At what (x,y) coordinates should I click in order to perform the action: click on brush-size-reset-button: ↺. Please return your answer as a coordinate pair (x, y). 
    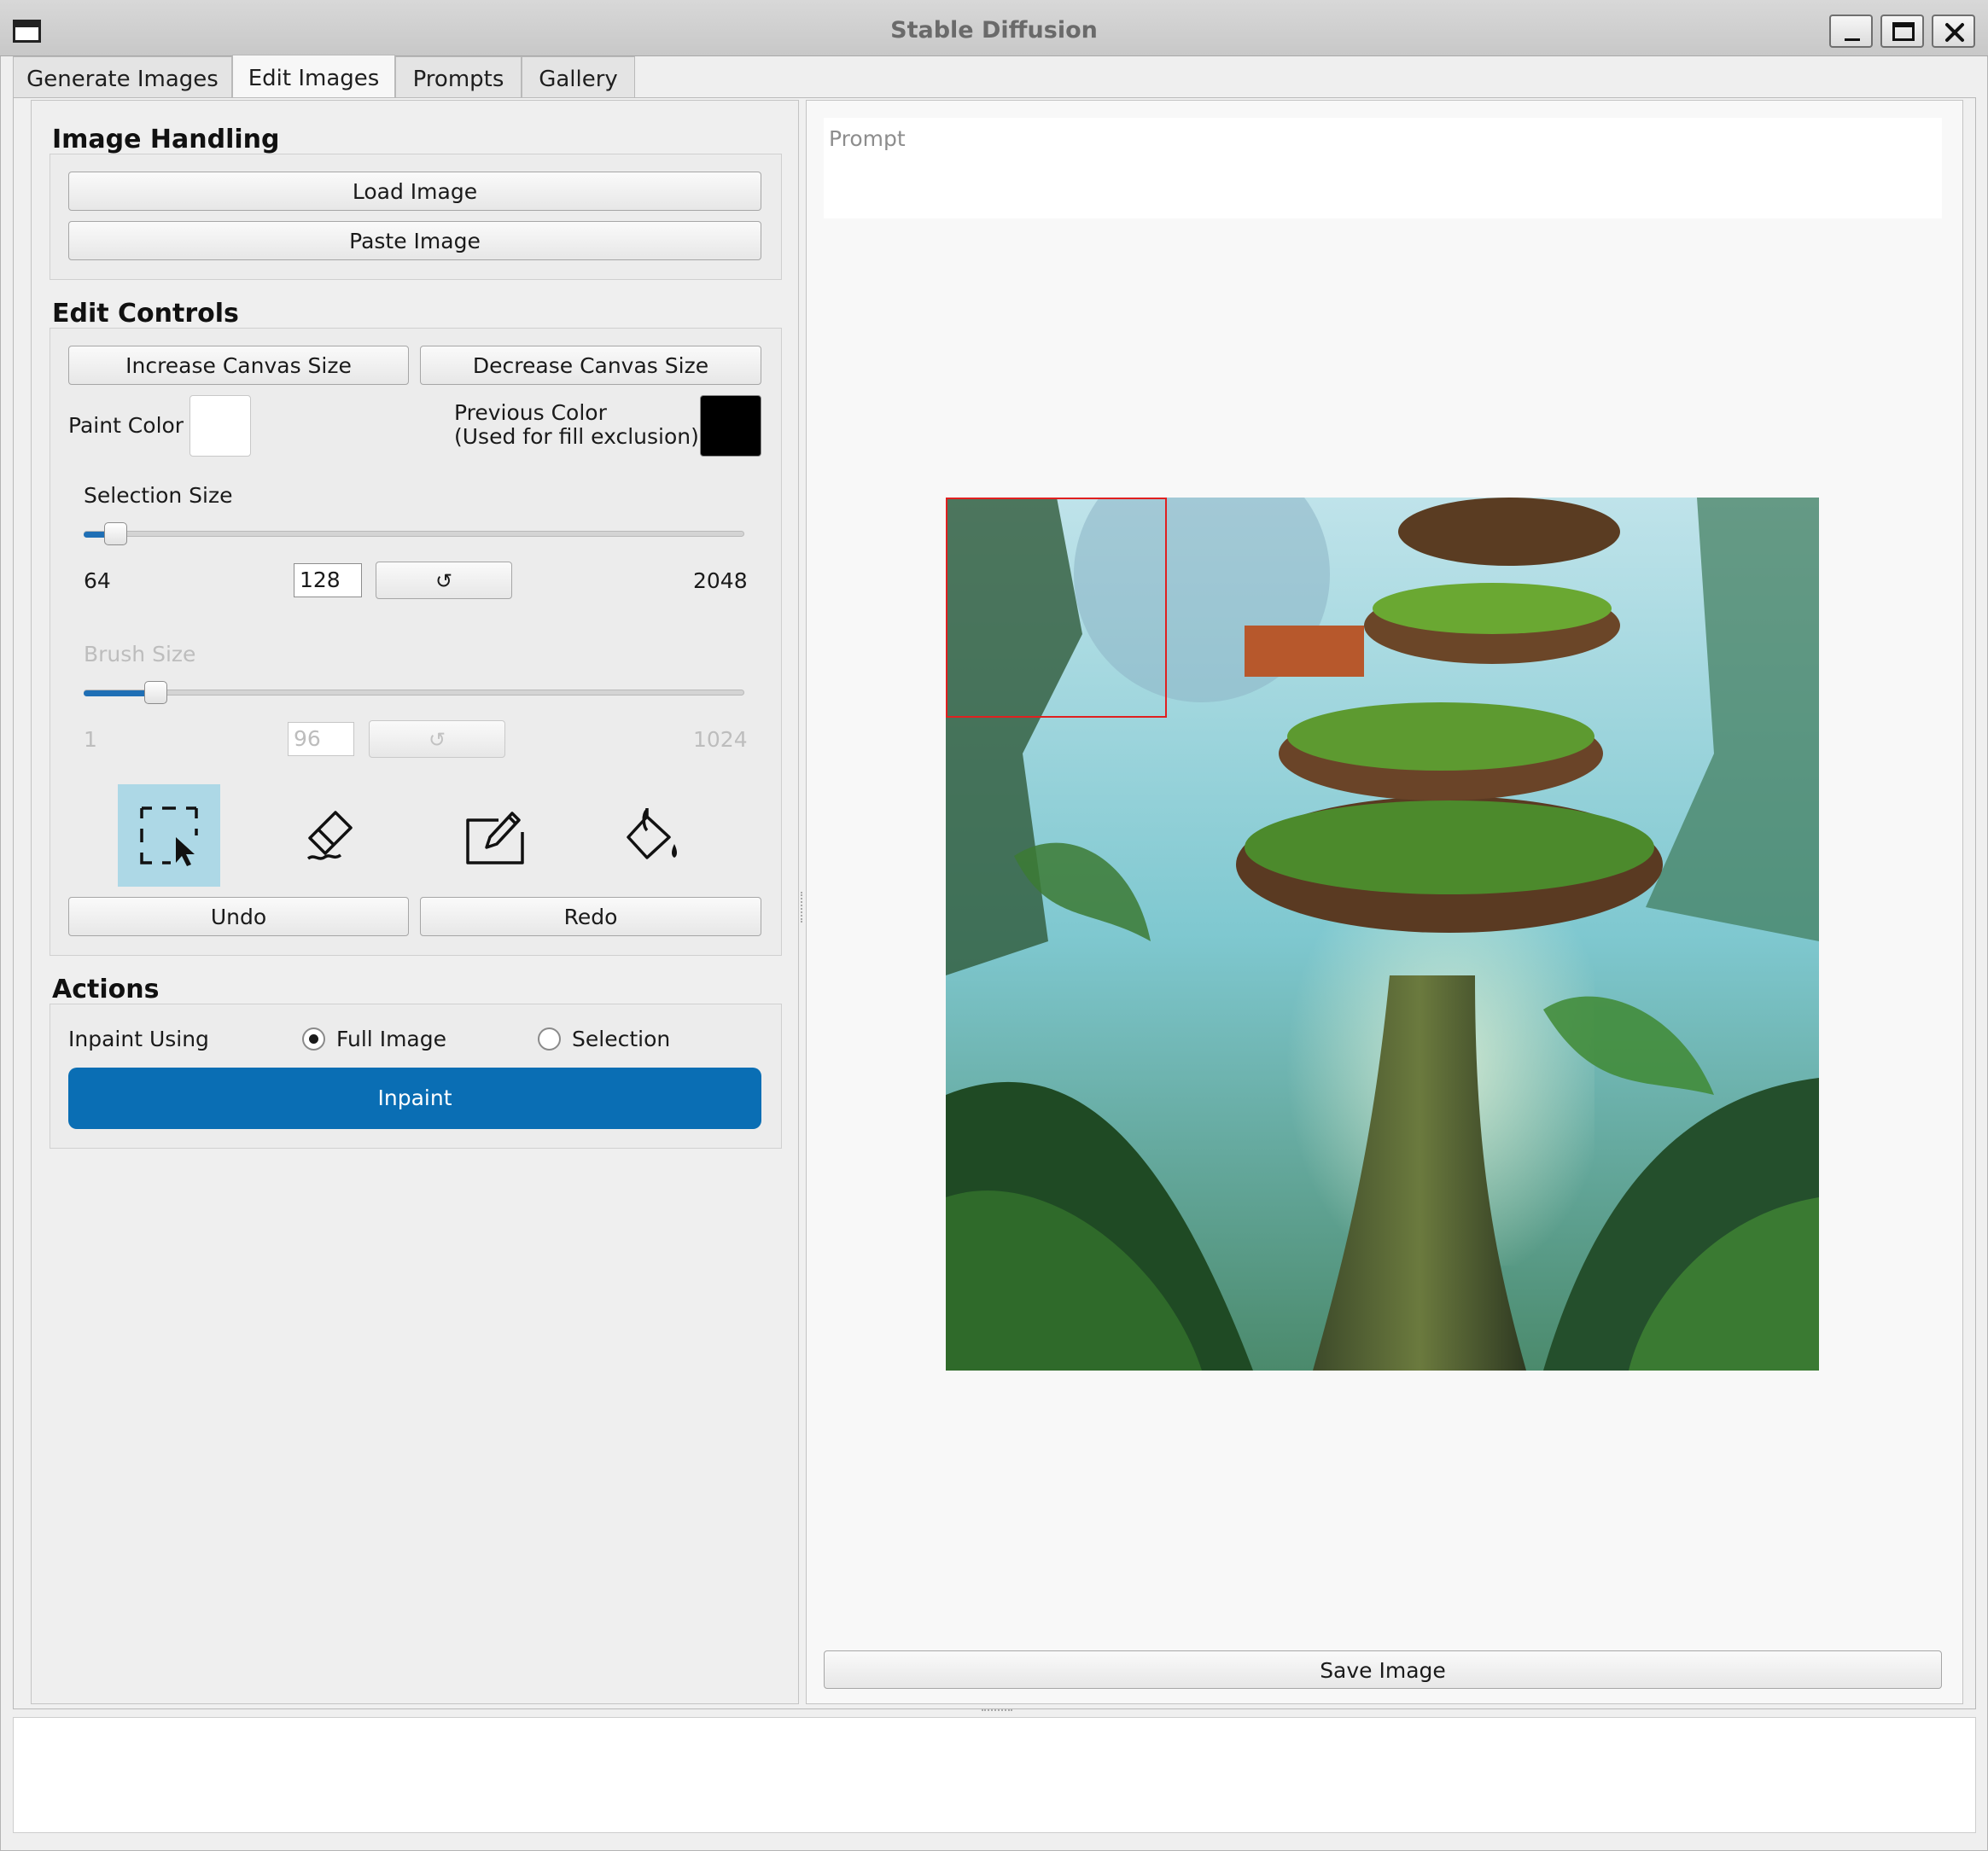
    Looking at the image, I should click on (437, 739).